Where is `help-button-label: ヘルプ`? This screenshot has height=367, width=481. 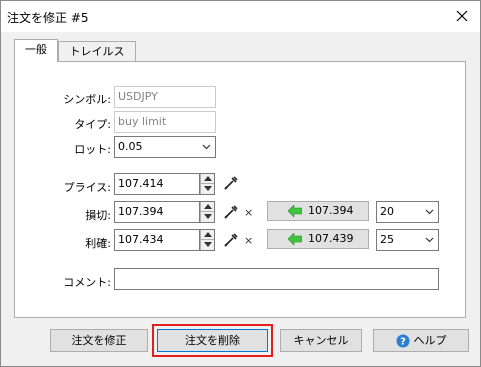
help-button-label: ヘルプ is located at coordinates (430, 340).